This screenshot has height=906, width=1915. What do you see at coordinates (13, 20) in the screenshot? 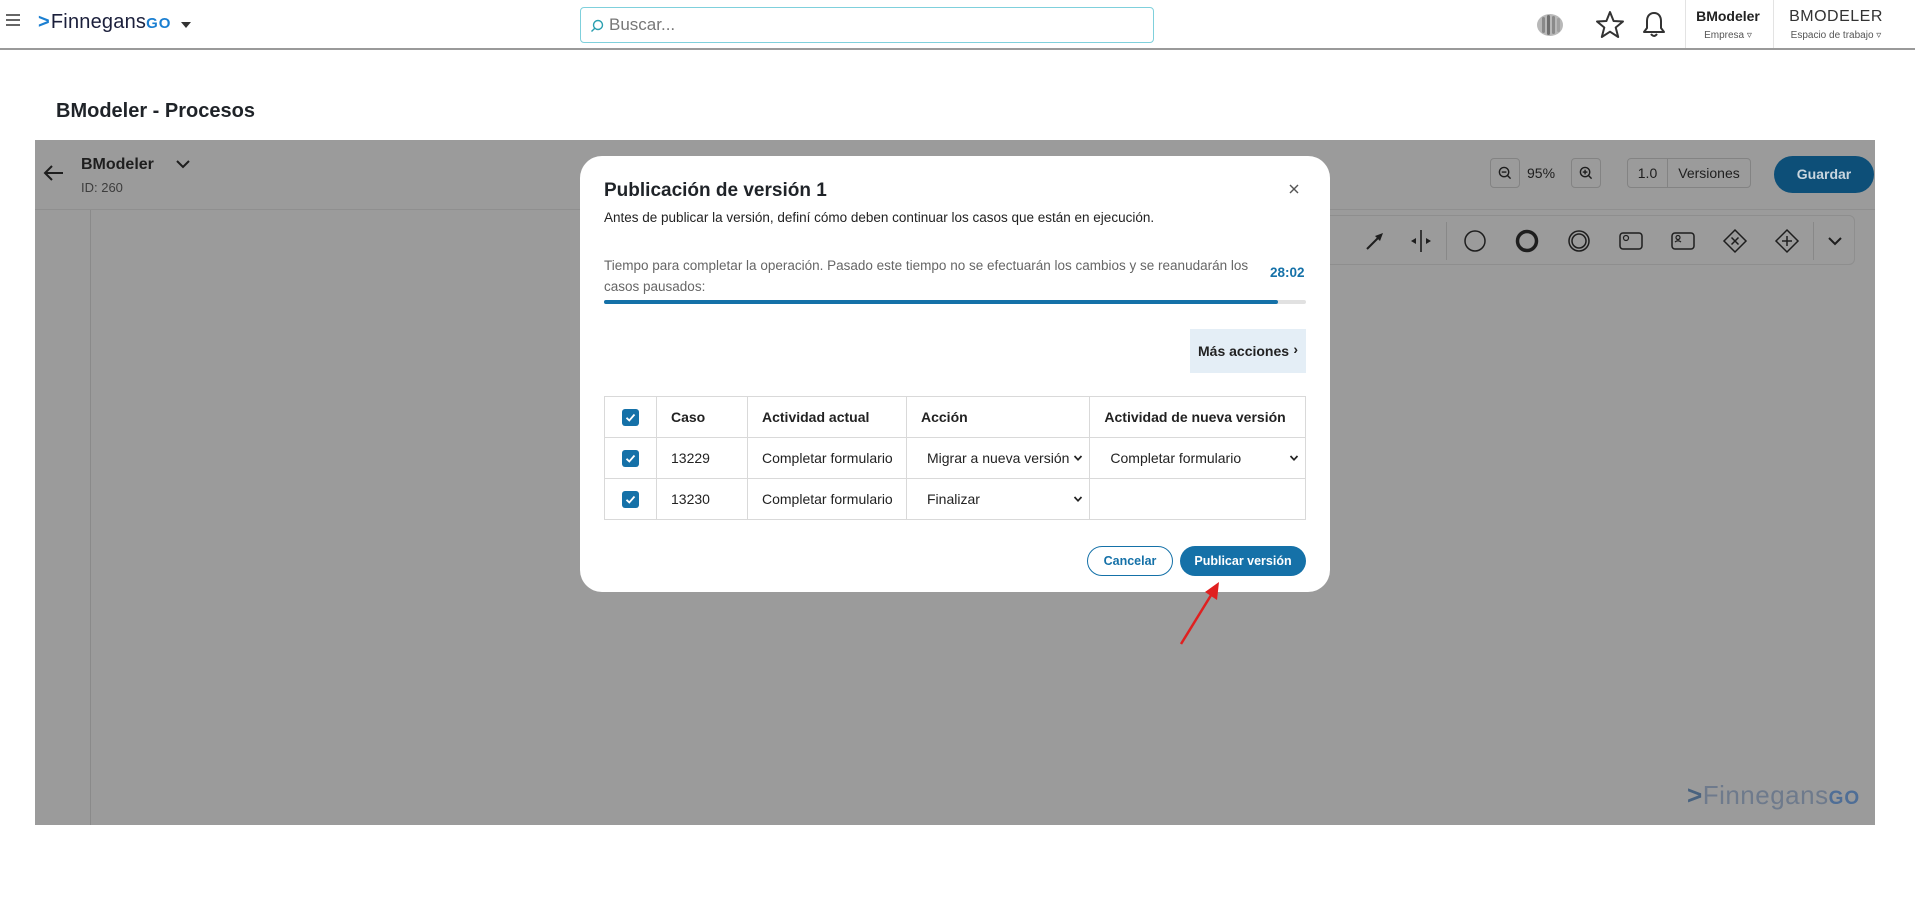
I see `hamburger-menu-icon` at bounding box center [13, 20].